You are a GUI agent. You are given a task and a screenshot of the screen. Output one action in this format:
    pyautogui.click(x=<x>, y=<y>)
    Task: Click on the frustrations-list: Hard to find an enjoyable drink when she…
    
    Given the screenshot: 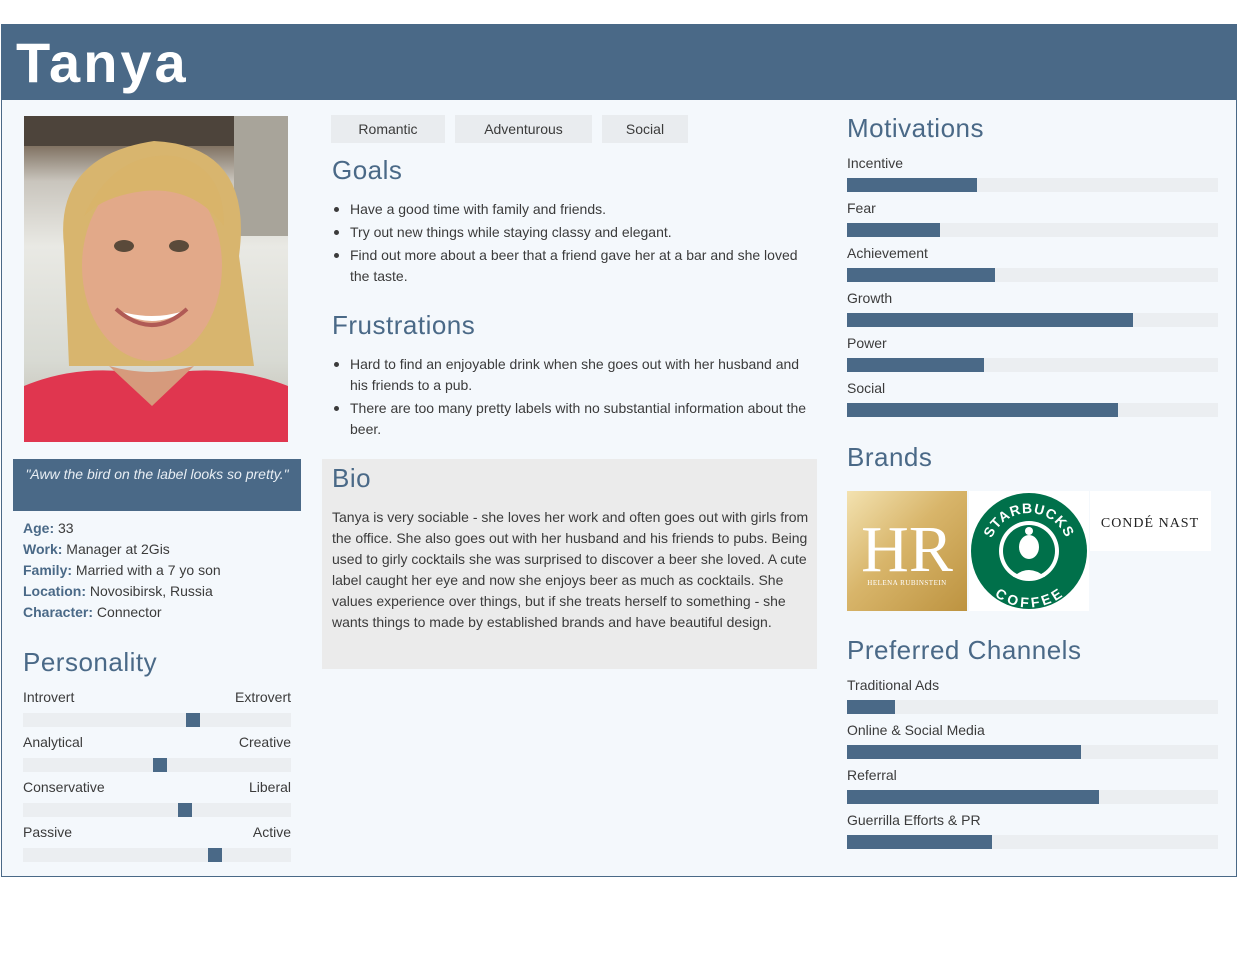 What is the action you would take?
    pyautogui.click(x=569, y=398)
    